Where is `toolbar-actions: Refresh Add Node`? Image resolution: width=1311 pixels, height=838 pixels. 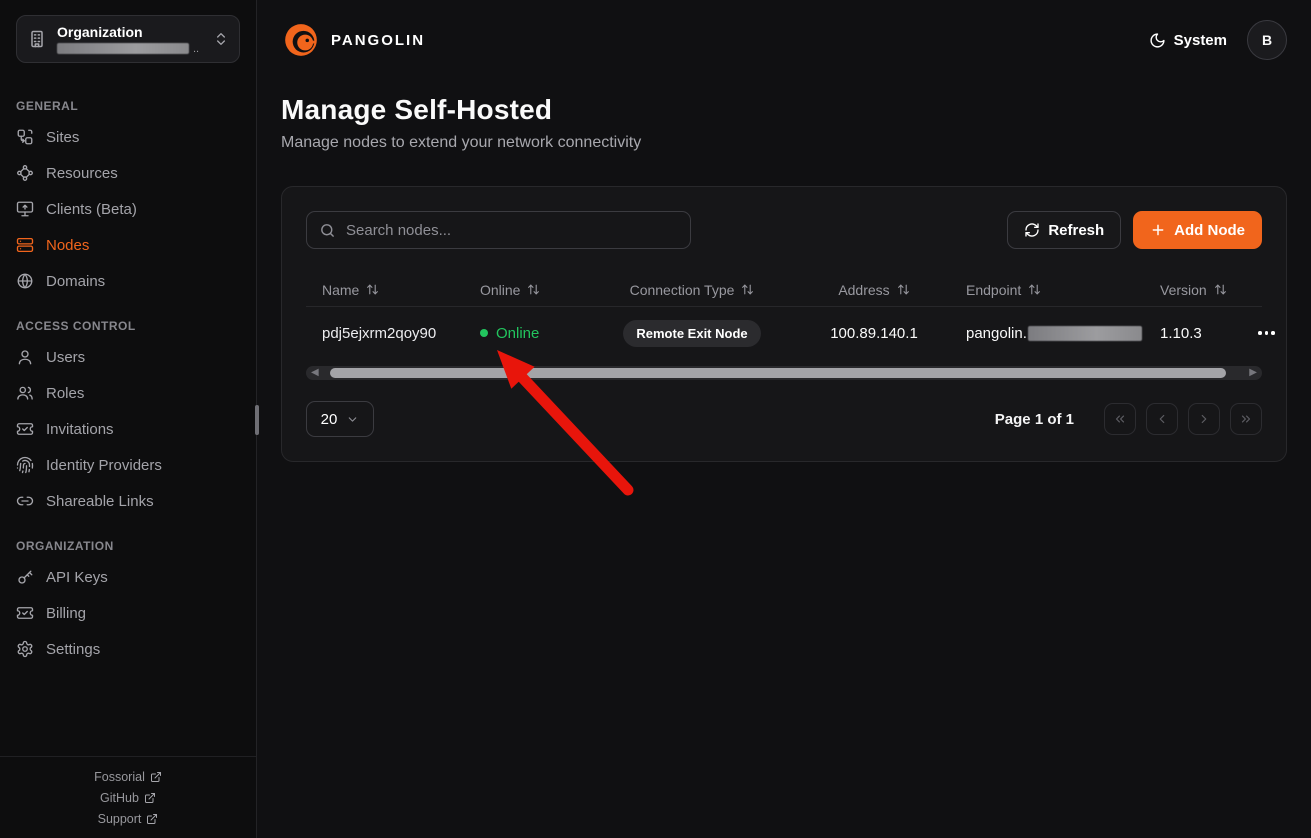
toolbar-actions: Refresh Add Node is located at coordinates (1134, 230).